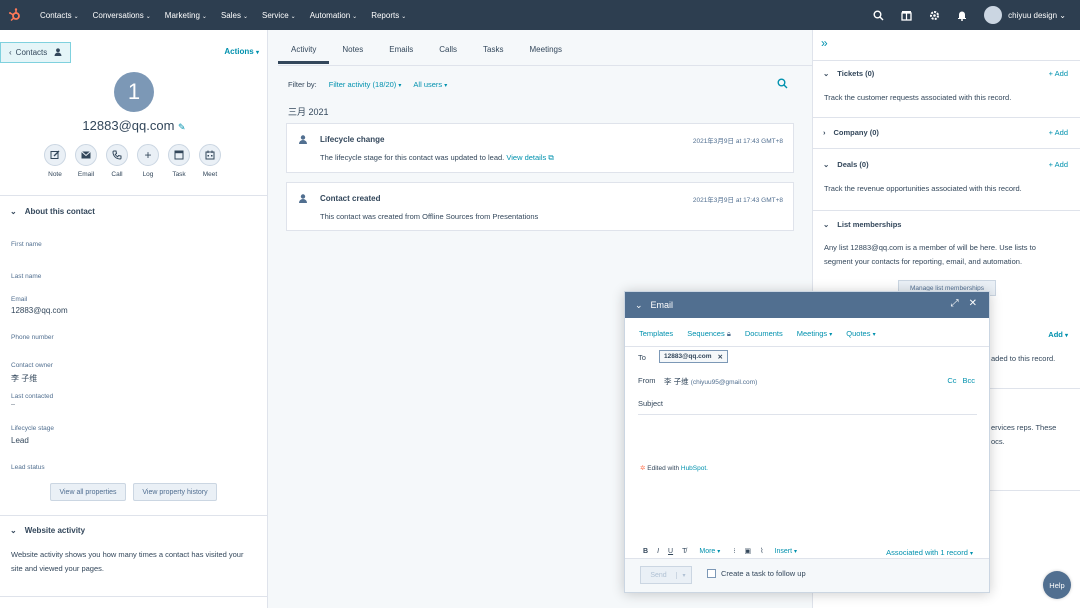  I want to click on more-label: More, so click(707, 551).